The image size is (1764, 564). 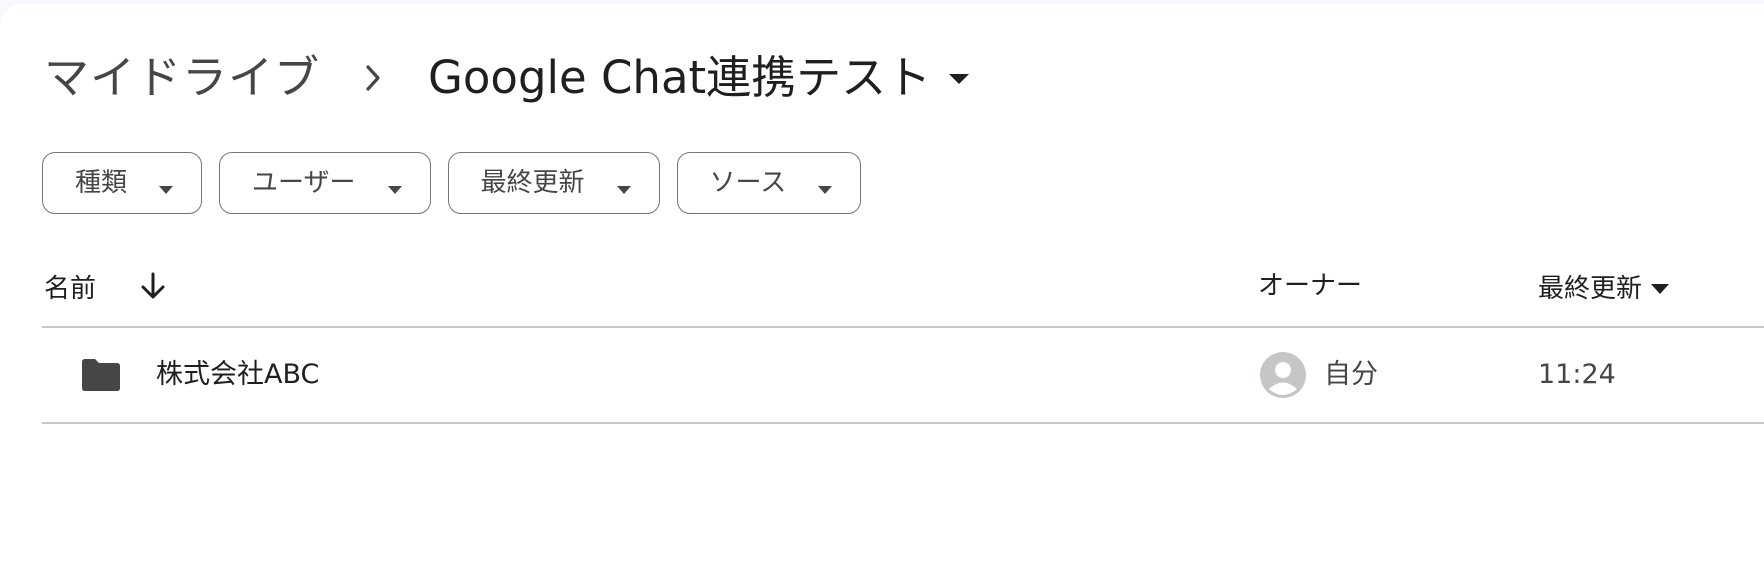 What do you see at coordinates (1310, 286) in the screenshot?
I see `column-header-owner: オーナー` at bounding box center [1310, 286].